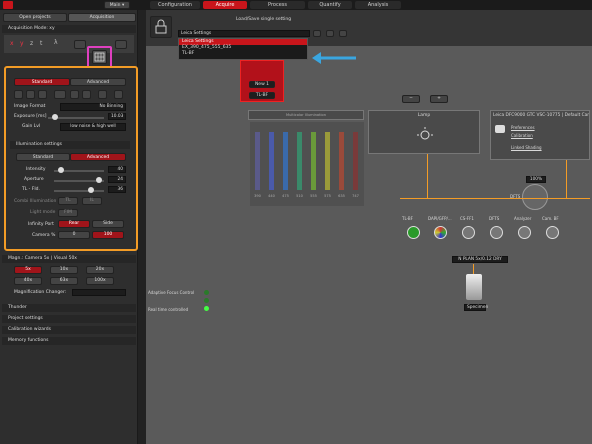 This screenshot has width=592, height=444. What do you see at coordinates (285, 161) in the screenshot?
I see `channel-475-slider` at bounding box center [285, 161].